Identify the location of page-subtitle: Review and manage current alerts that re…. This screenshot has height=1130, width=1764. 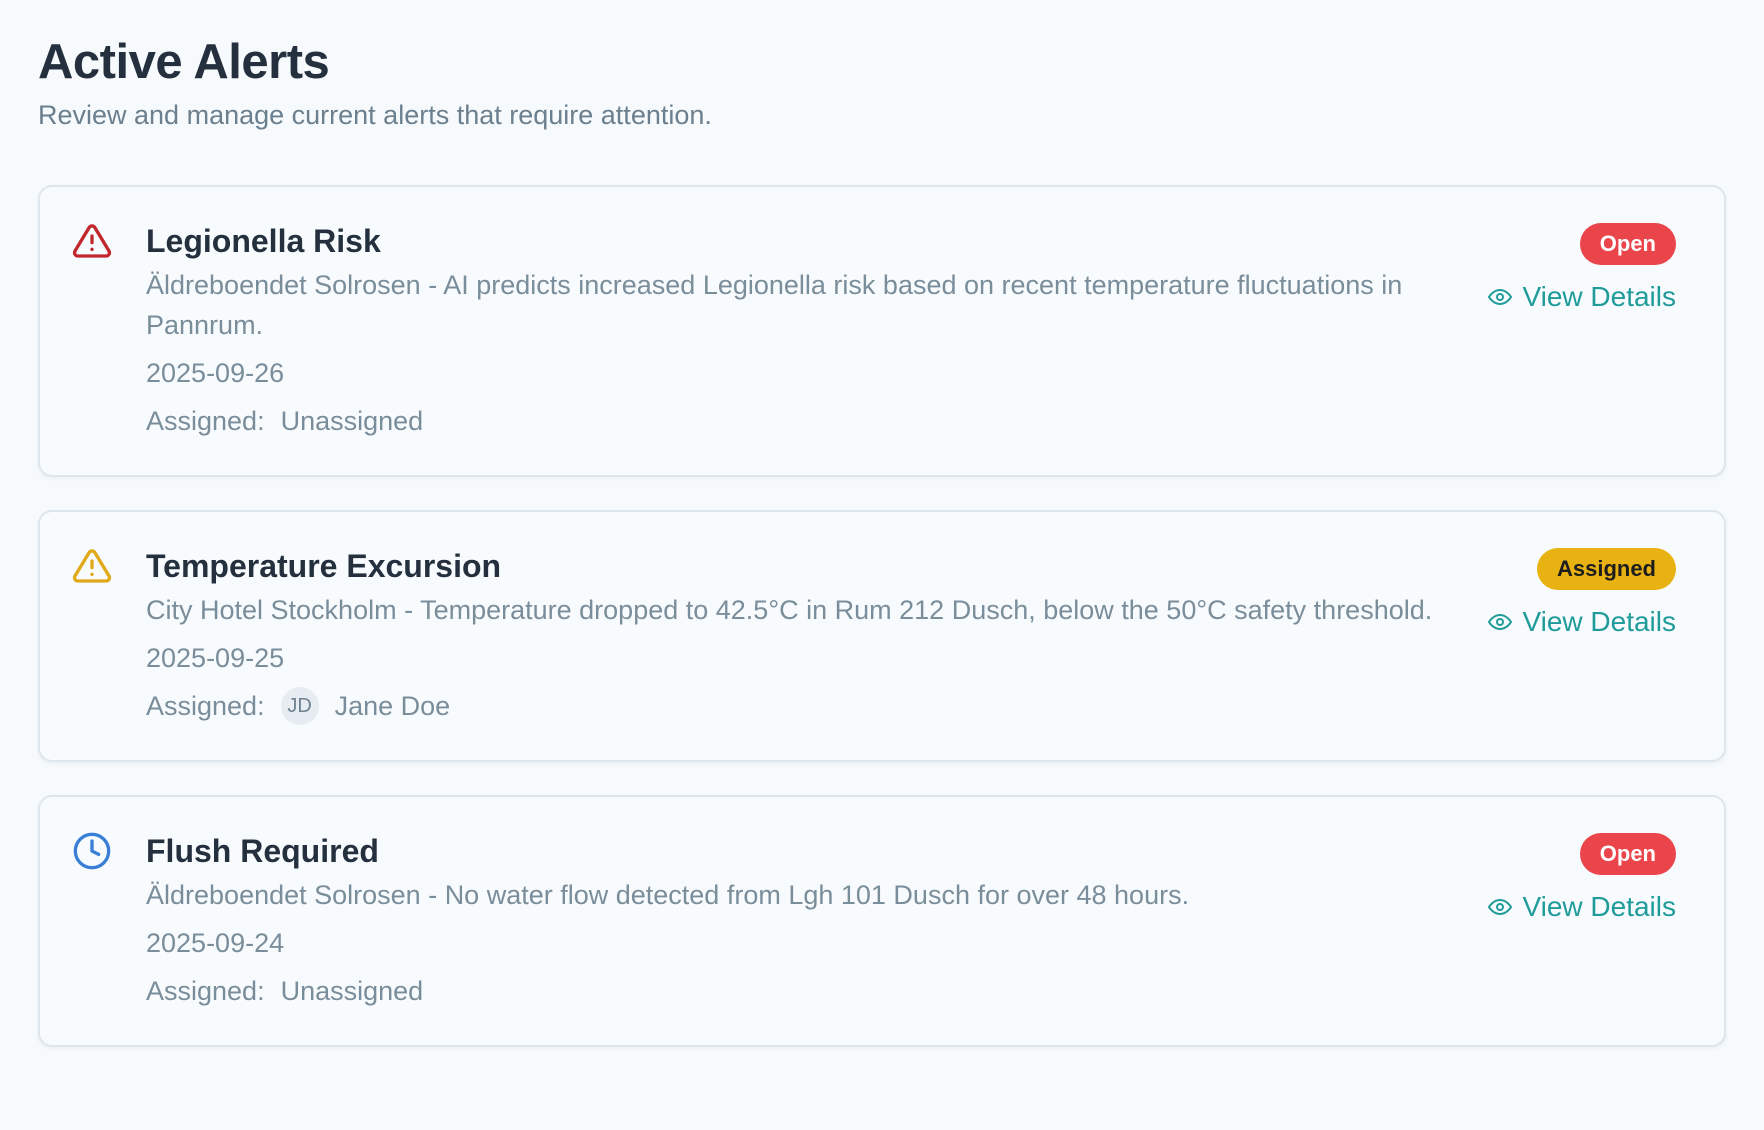
(375, 115).